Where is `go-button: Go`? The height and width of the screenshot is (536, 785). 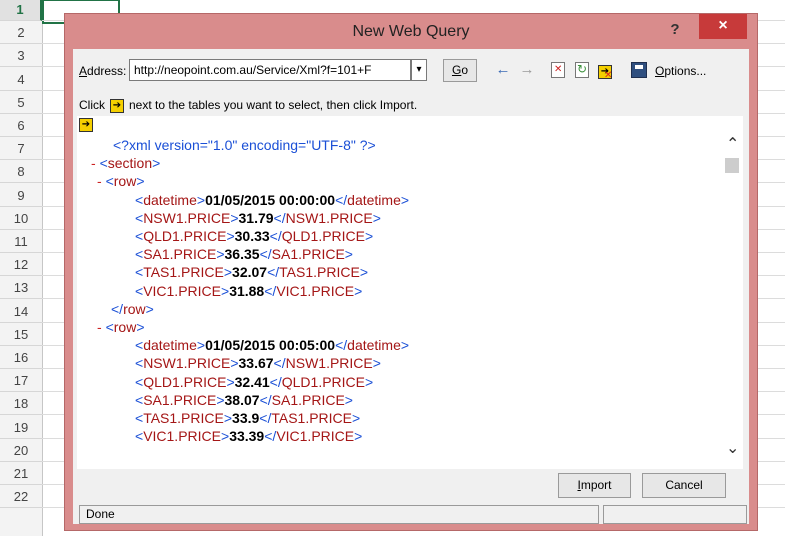 go-button: Go is located at coordinates (460, 70).